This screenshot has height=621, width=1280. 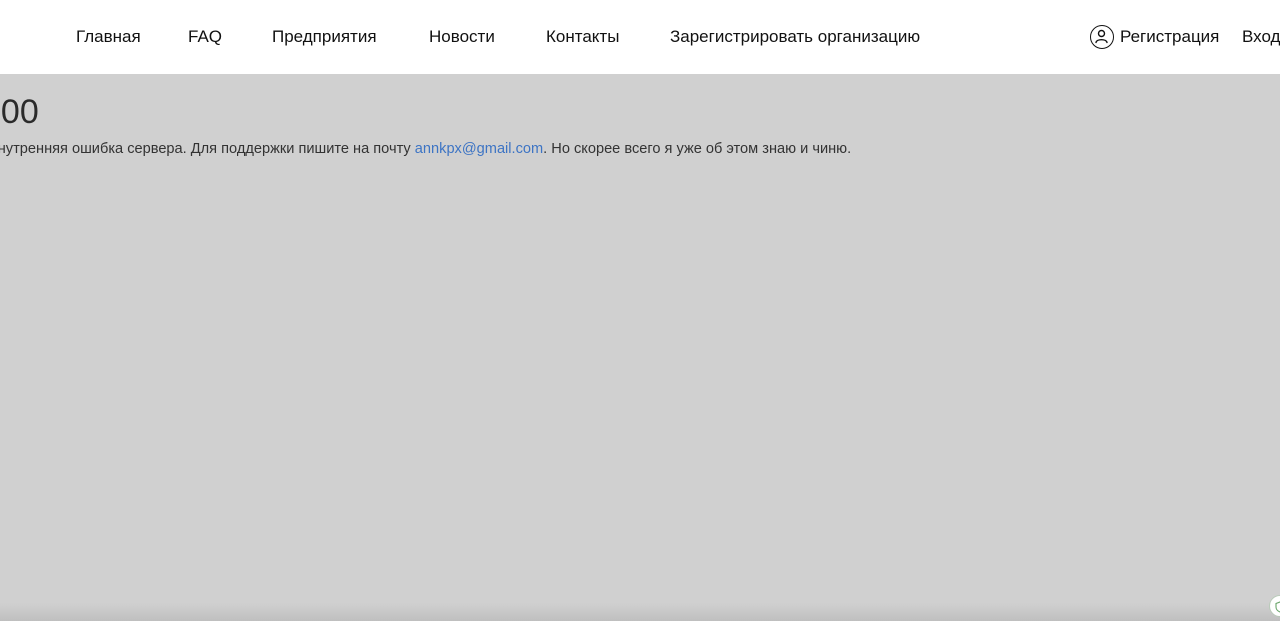 I want to click on register-button: Регистрация, so click(x=1154, y=37).